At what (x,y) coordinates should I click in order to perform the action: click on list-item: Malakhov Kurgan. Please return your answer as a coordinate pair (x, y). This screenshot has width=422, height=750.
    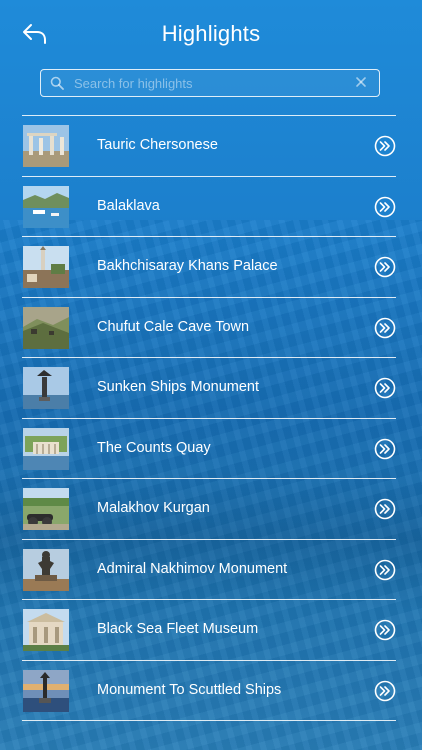
    Looking at the image, I should click on (209, 509).